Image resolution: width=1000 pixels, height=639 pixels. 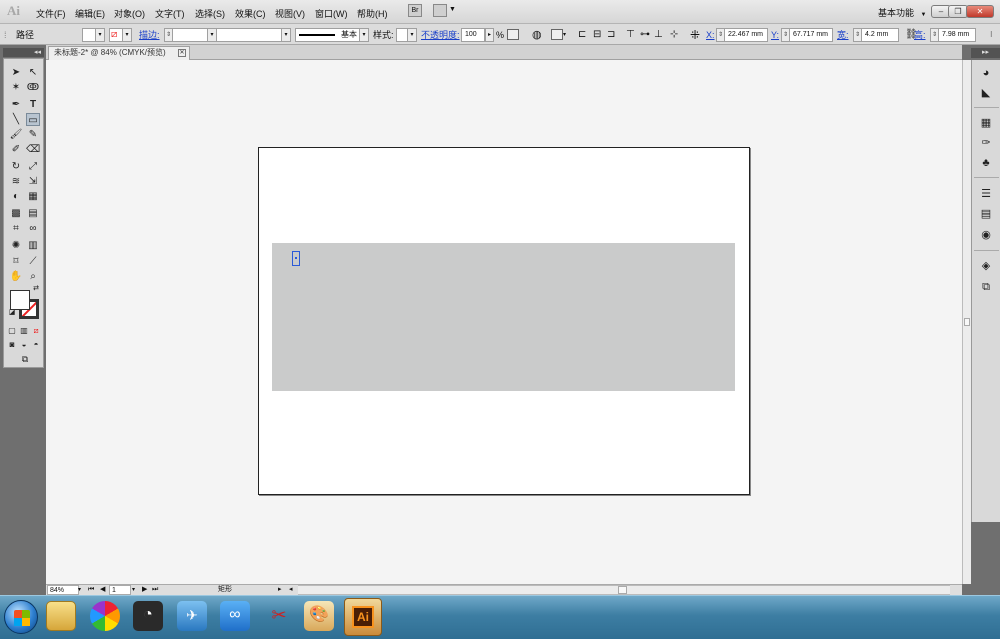 What do you see at coordinates (149, 34) in the screenshot?
I see `stroke-label-link: 描边:` at bounding box center [149, 34].